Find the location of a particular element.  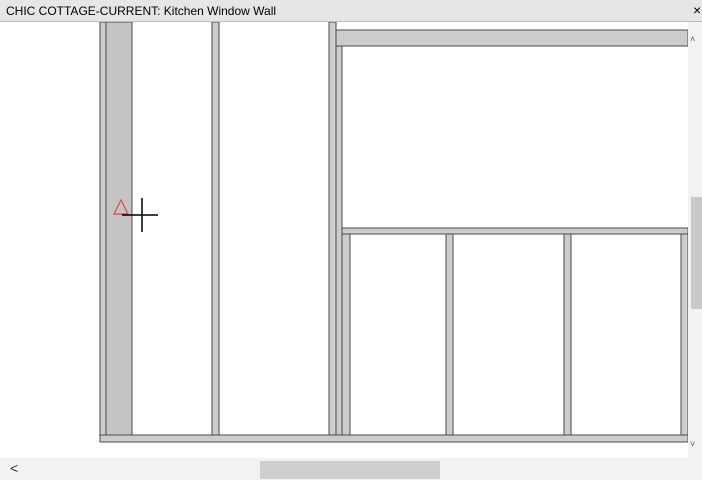

vertical-scrollbar: ˄ ˅ is located at coordinates (695, 240).